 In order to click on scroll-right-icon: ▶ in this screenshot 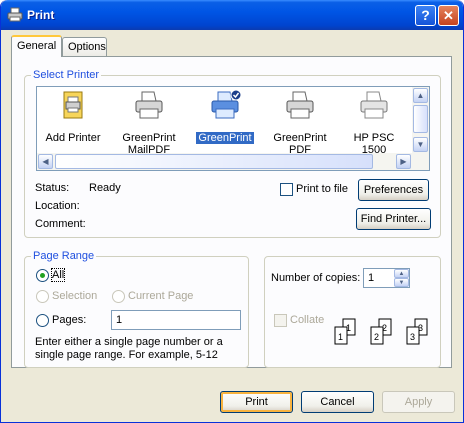, I will do `click(403, 161)`.